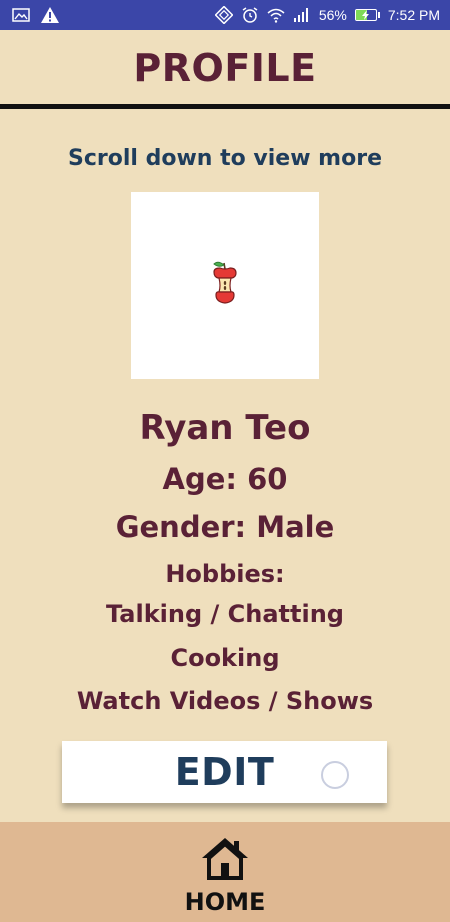  What do you see at coordinates (225, 106) in the screenshot?
I see `header-divider` at bounding box center [225, 106].